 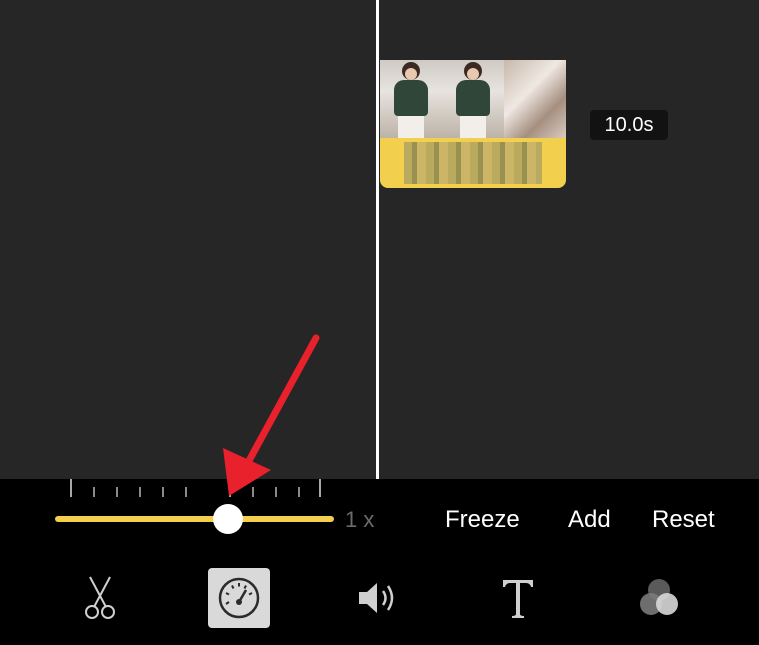 I want to click on annotation-arrow, so click(x=271, y=415).